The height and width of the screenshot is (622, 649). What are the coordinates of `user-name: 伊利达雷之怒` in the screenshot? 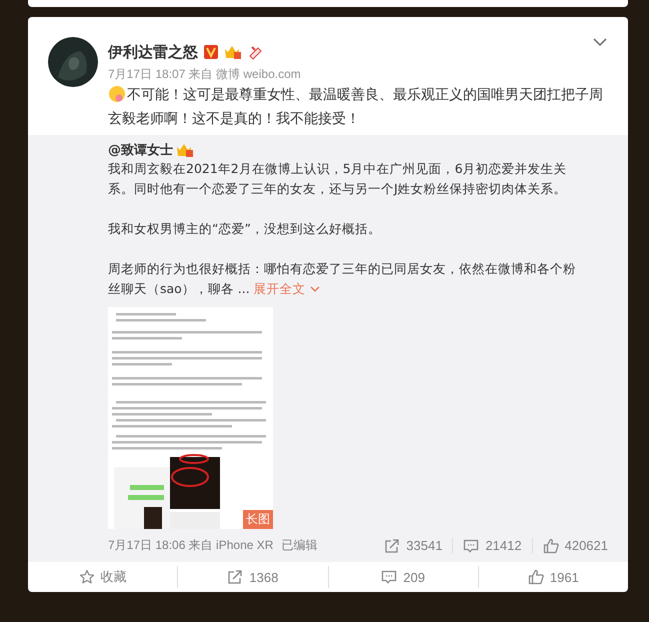 It's located at (153, 52).